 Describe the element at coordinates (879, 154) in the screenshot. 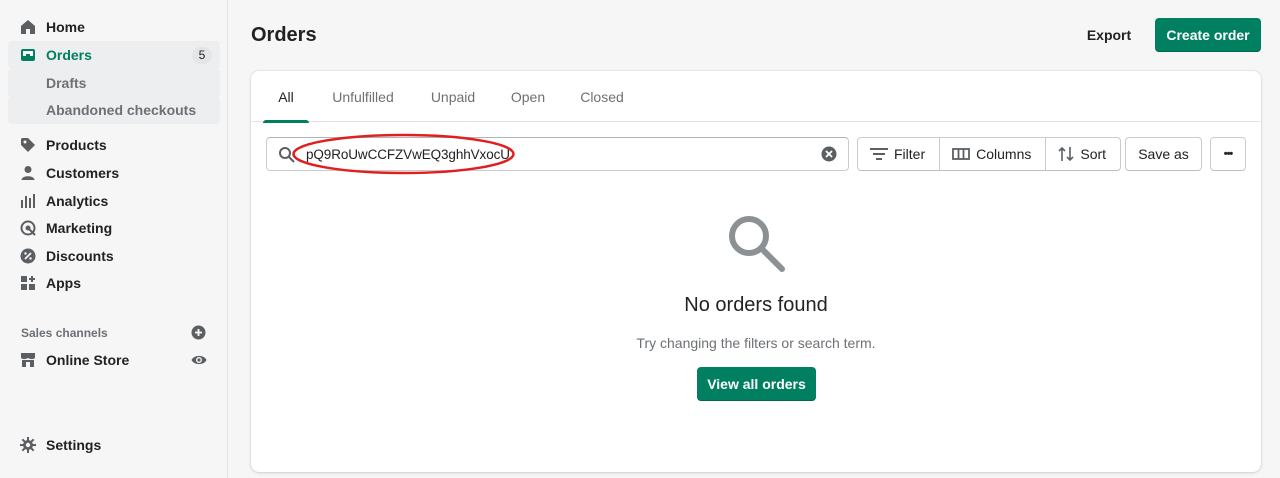

I see `filter-icon` at that location.